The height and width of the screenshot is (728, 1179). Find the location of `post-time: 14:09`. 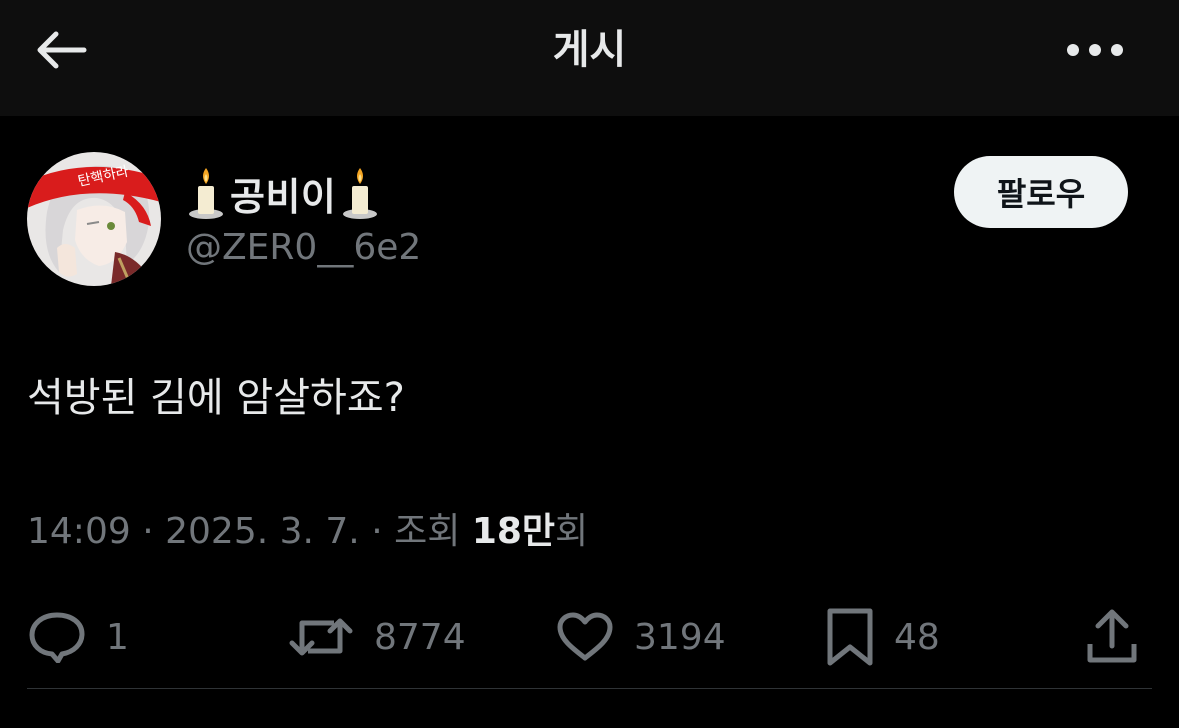

post-time: 14:09 is located at coordinates (79, 531).